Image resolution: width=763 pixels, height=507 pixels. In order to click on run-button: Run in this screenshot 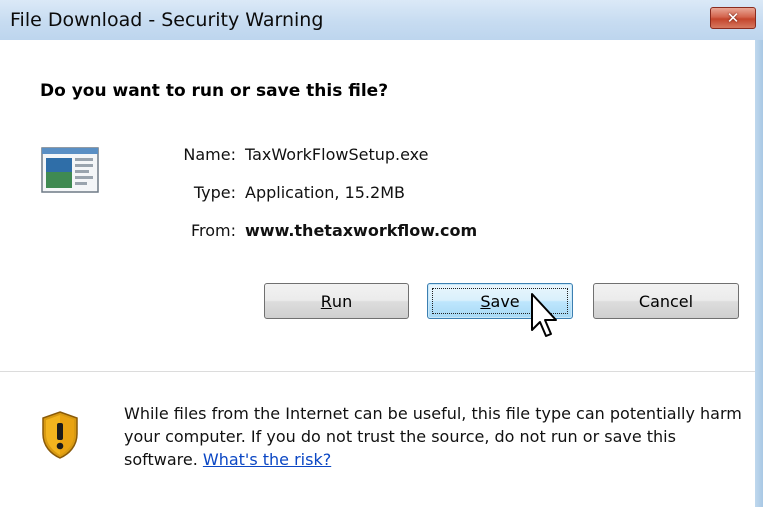, I will do `click(336, 301)`.